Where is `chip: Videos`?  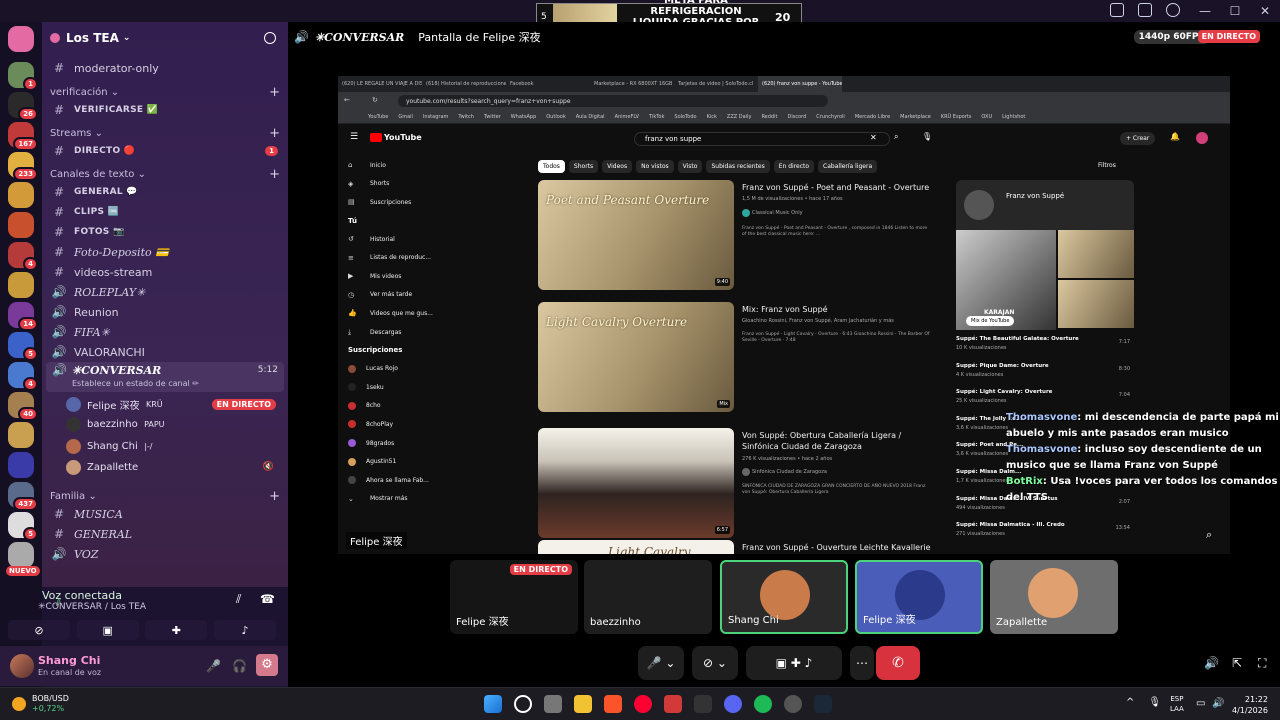 chip: Videos is located at coordinates (617, 166).